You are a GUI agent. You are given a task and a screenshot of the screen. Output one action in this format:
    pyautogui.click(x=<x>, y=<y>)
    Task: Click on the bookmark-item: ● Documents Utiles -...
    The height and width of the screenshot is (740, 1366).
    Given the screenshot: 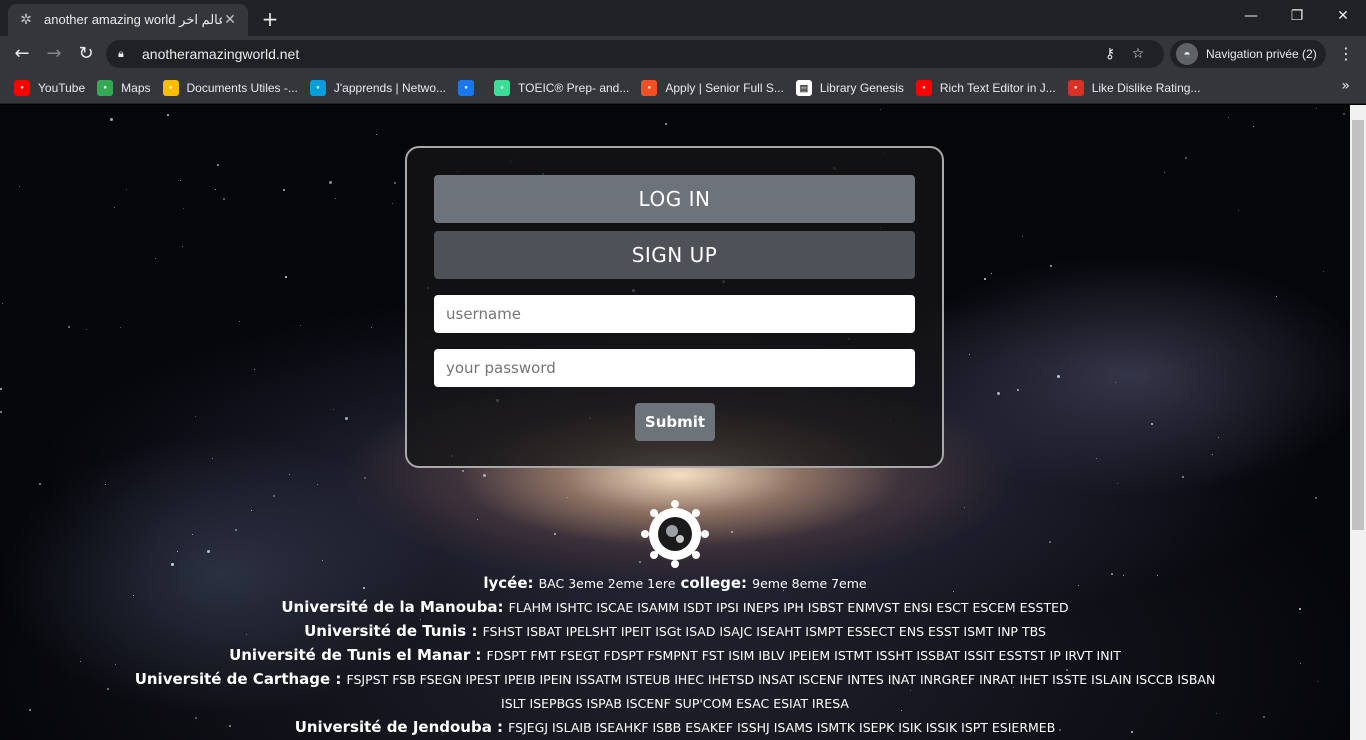 What is the action you would take?
    pyautogui.click(x=232, y=88)
    